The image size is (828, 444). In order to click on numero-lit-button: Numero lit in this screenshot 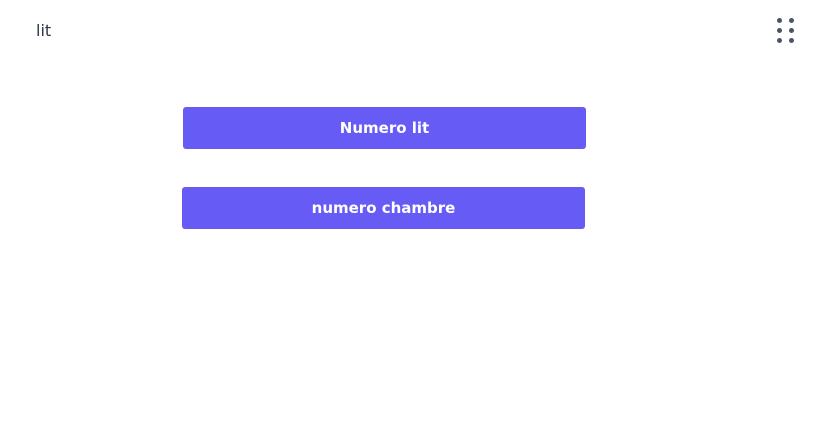, I will do `click(384, 128)`.